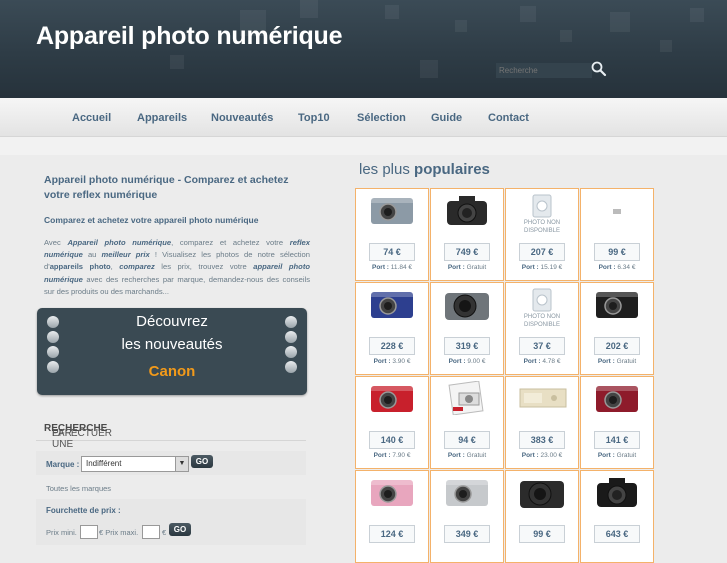 This screenshot has width=727, height=563. What do you see at coordinates (467, 234) in the screenshot?
I see `product-card: 749 € Port : Gratuit` at bounding box center [467, 234].